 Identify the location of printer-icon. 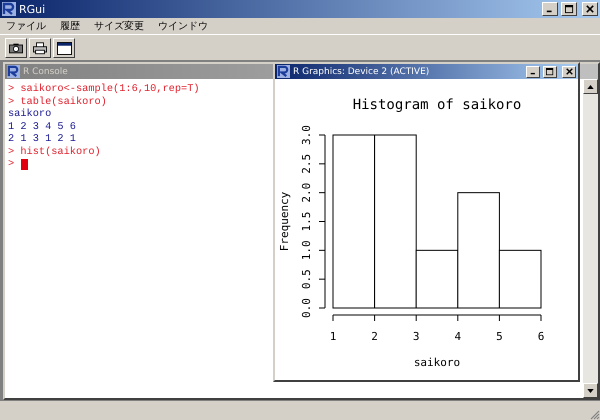
(40, 48).